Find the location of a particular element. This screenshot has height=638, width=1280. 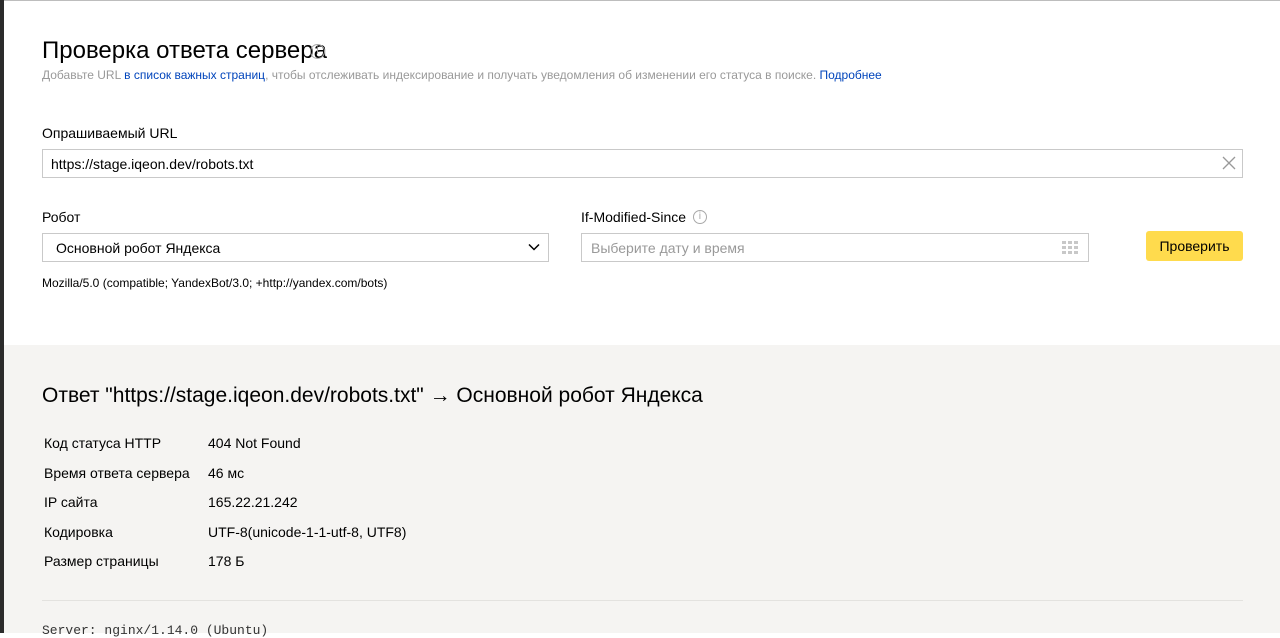

more-info-link: Подробнее is located at coordinates (850, 75).